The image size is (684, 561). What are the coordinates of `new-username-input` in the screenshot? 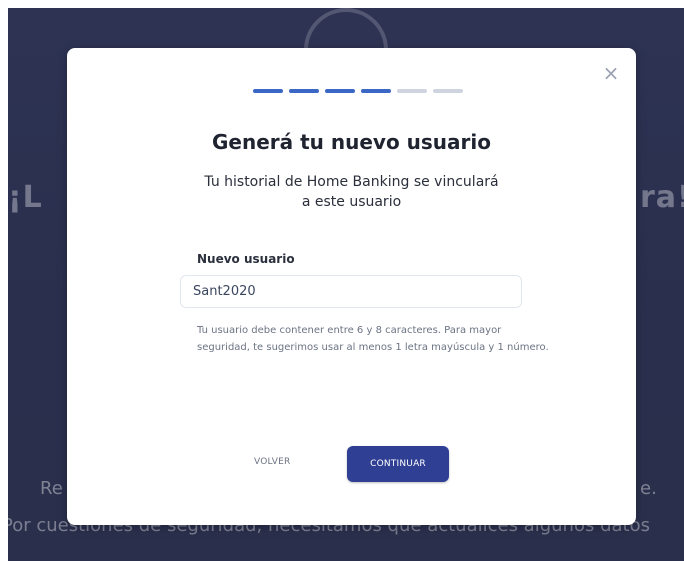 It's located at (351, 291).